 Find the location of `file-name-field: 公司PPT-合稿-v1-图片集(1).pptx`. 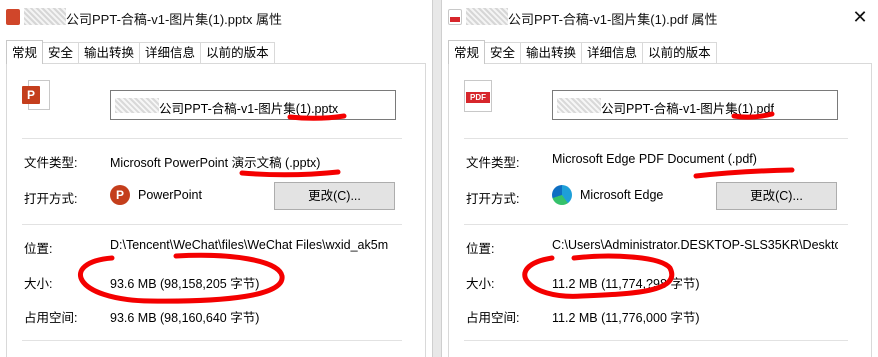

file-name-field: 公司PPT-合稿-v1-图片集(1).pptx is located at coordinates (253, 105).